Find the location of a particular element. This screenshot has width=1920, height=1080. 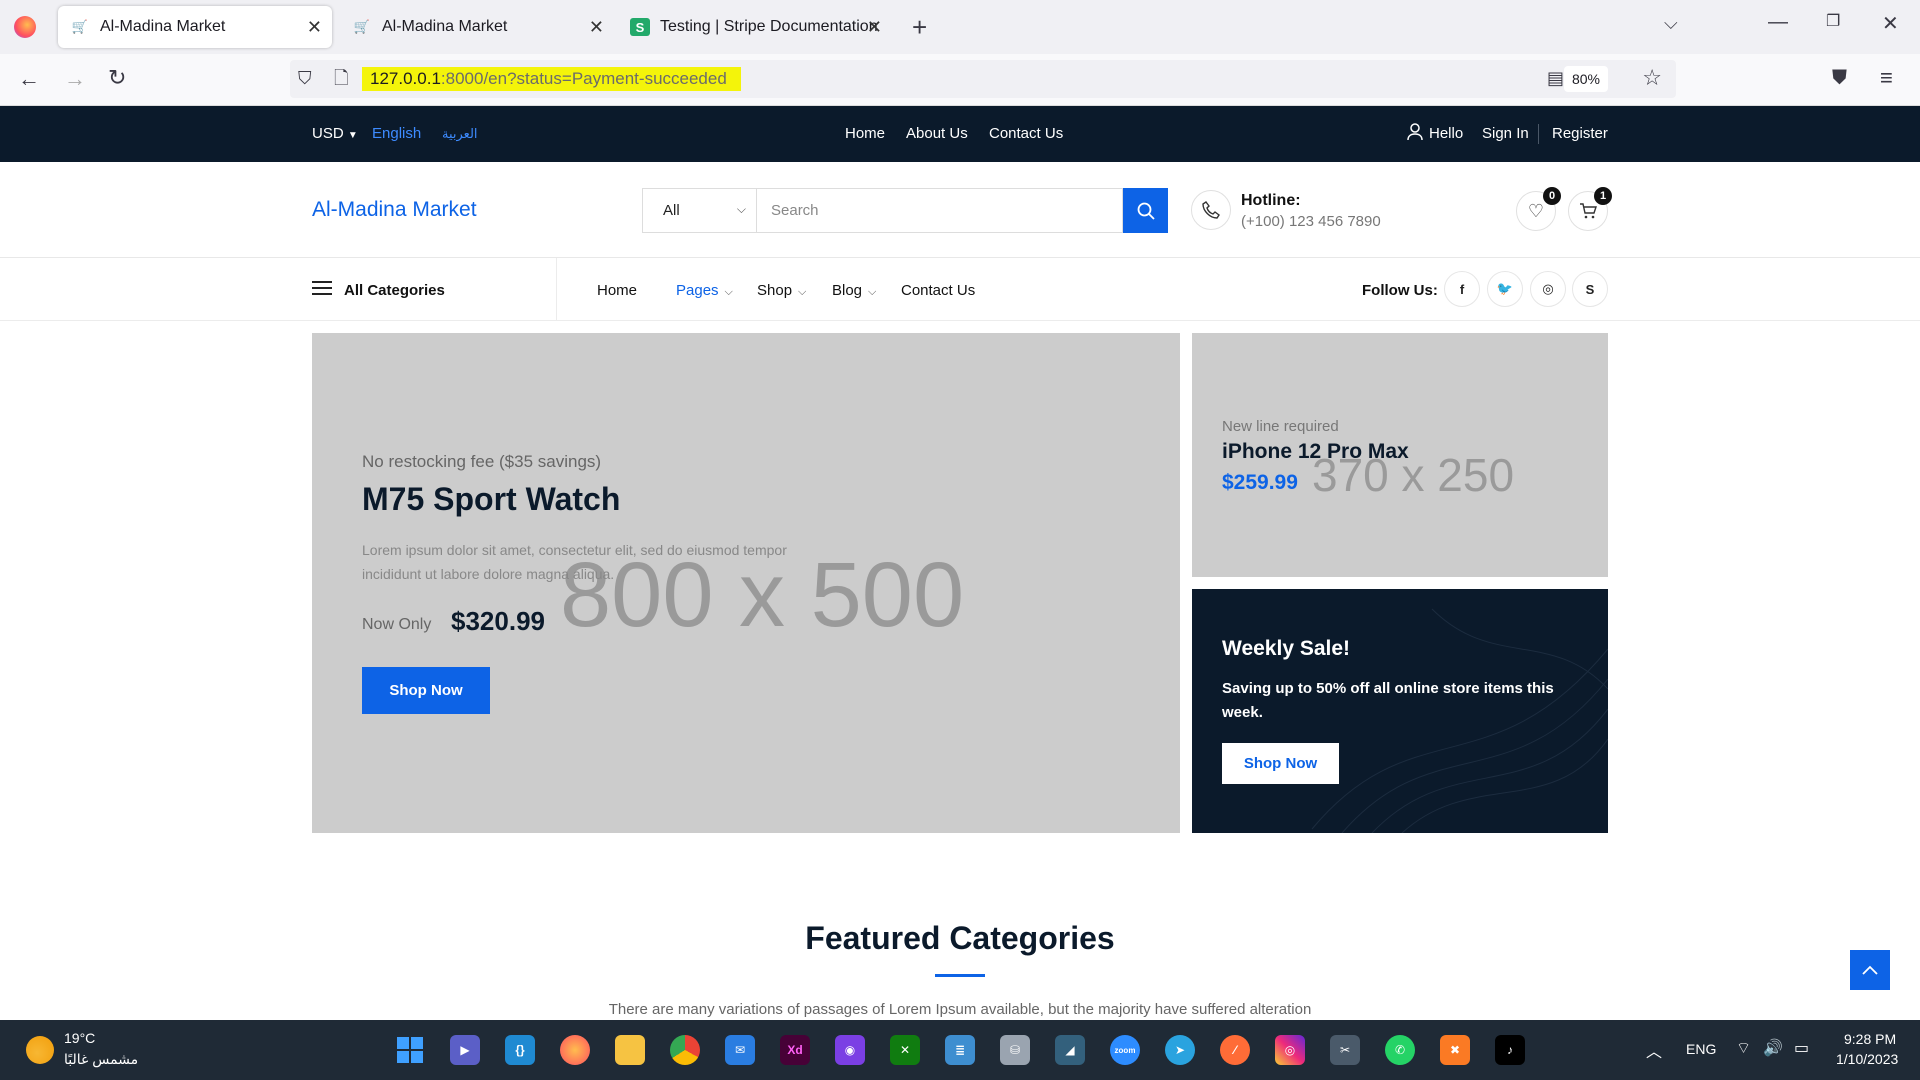

top-link-contact: Contact Us is located at coordinates (1026, 133).